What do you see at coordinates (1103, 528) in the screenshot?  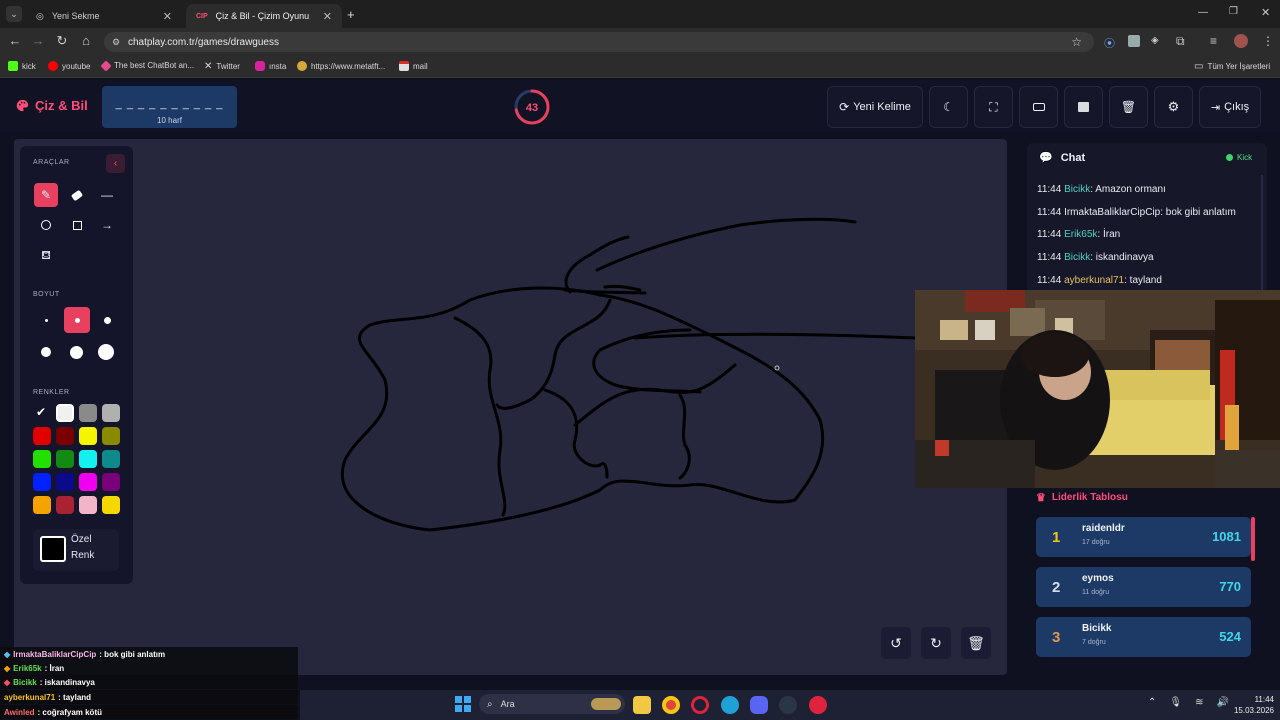 I see `player-name: raidenldr` at bounding box center [1103, 528].